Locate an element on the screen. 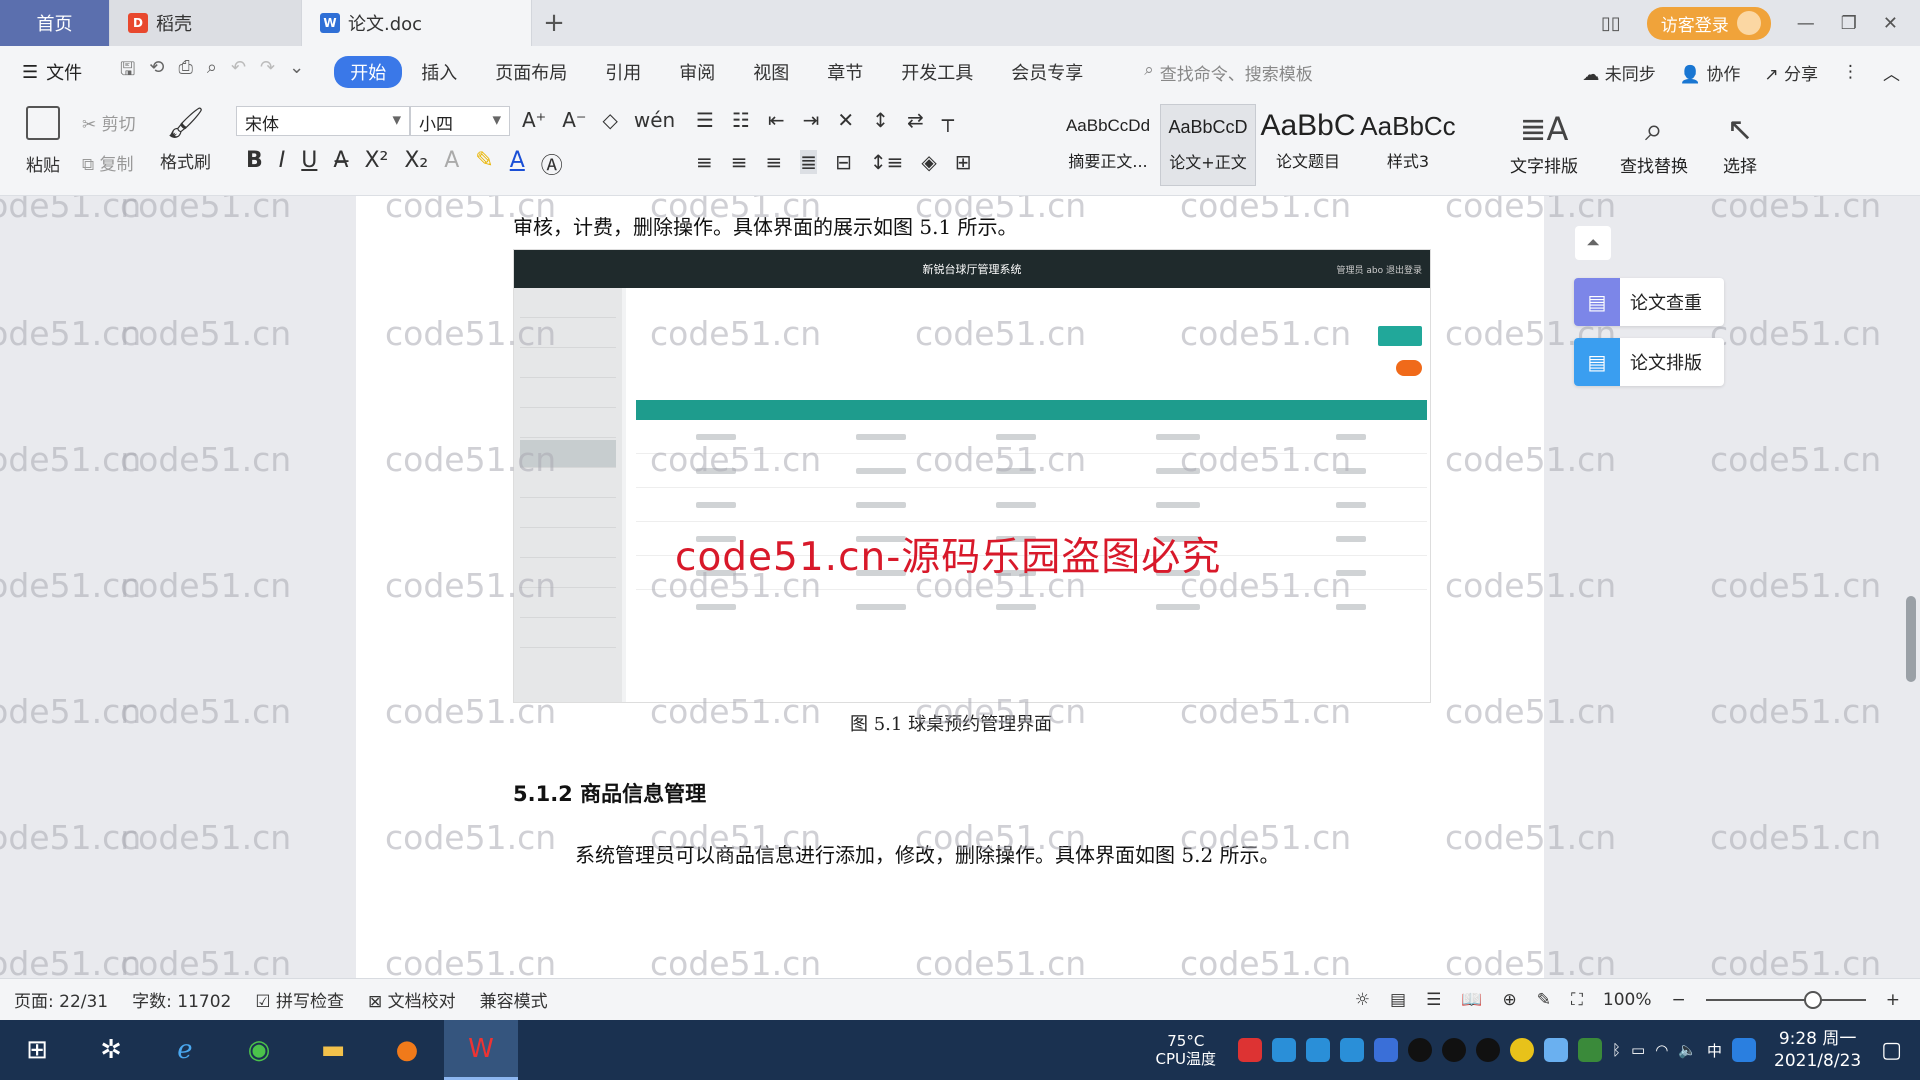 The width and height of the screenshot is (1920, 1080). style-gallery-item: AaBbCc 样式3 is located at coordinates (1408, 145).